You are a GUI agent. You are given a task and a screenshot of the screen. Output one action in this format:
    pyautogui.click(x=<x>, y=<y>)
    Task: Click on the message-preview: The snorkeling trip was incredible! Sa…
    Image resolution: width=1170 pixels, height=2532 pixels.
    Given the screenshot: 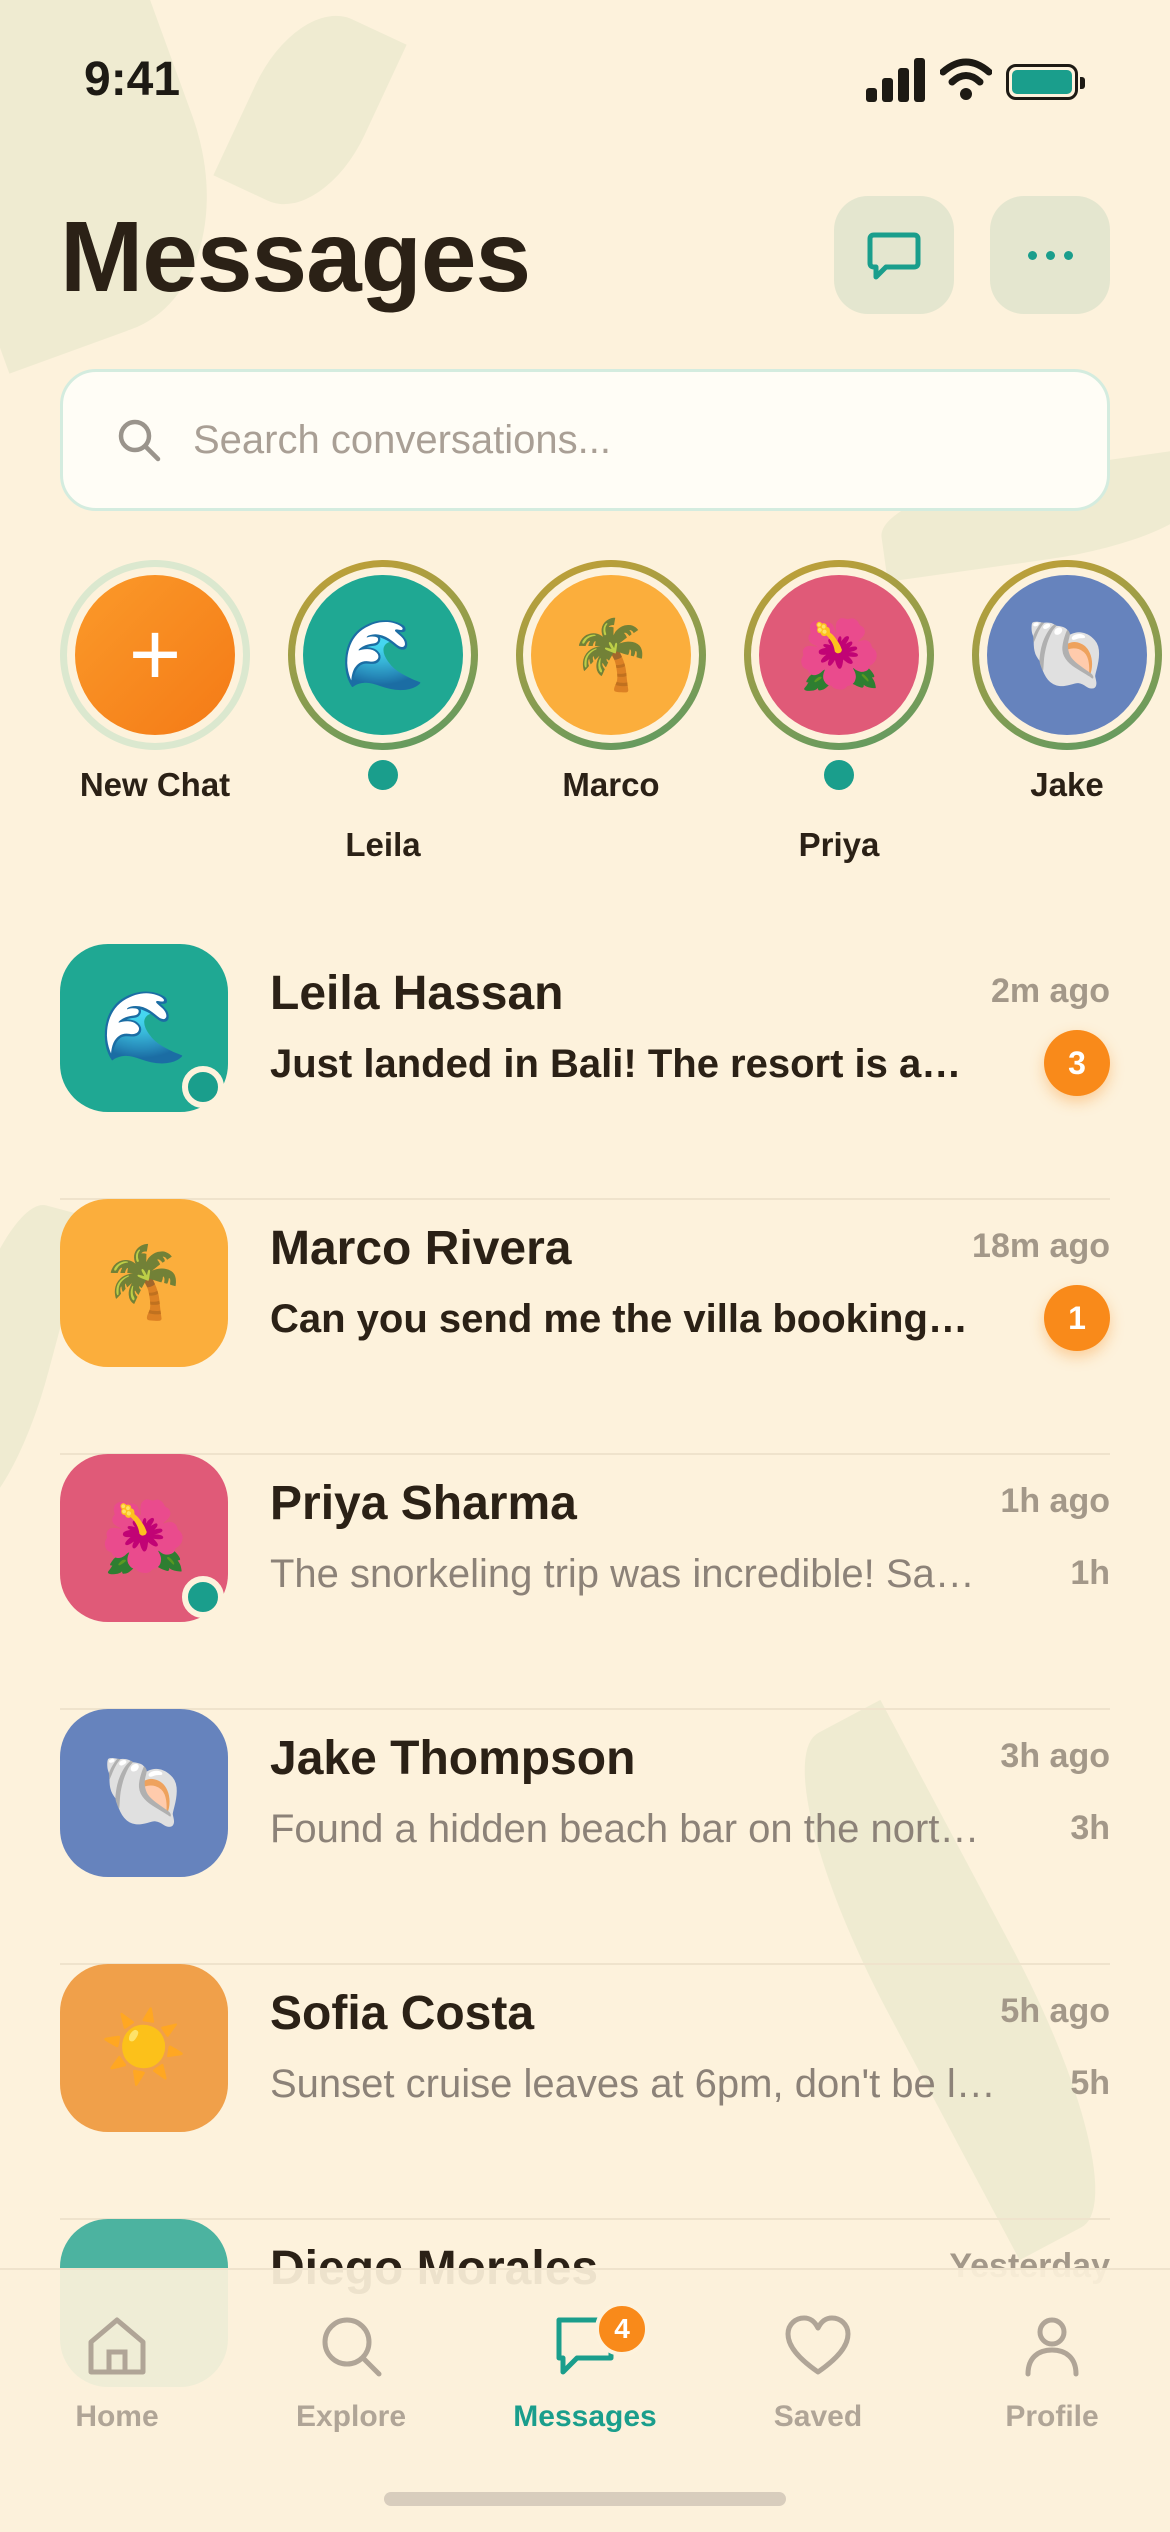 What is the action you would take?
    pyautogui.click(x=622, y=1574)
    